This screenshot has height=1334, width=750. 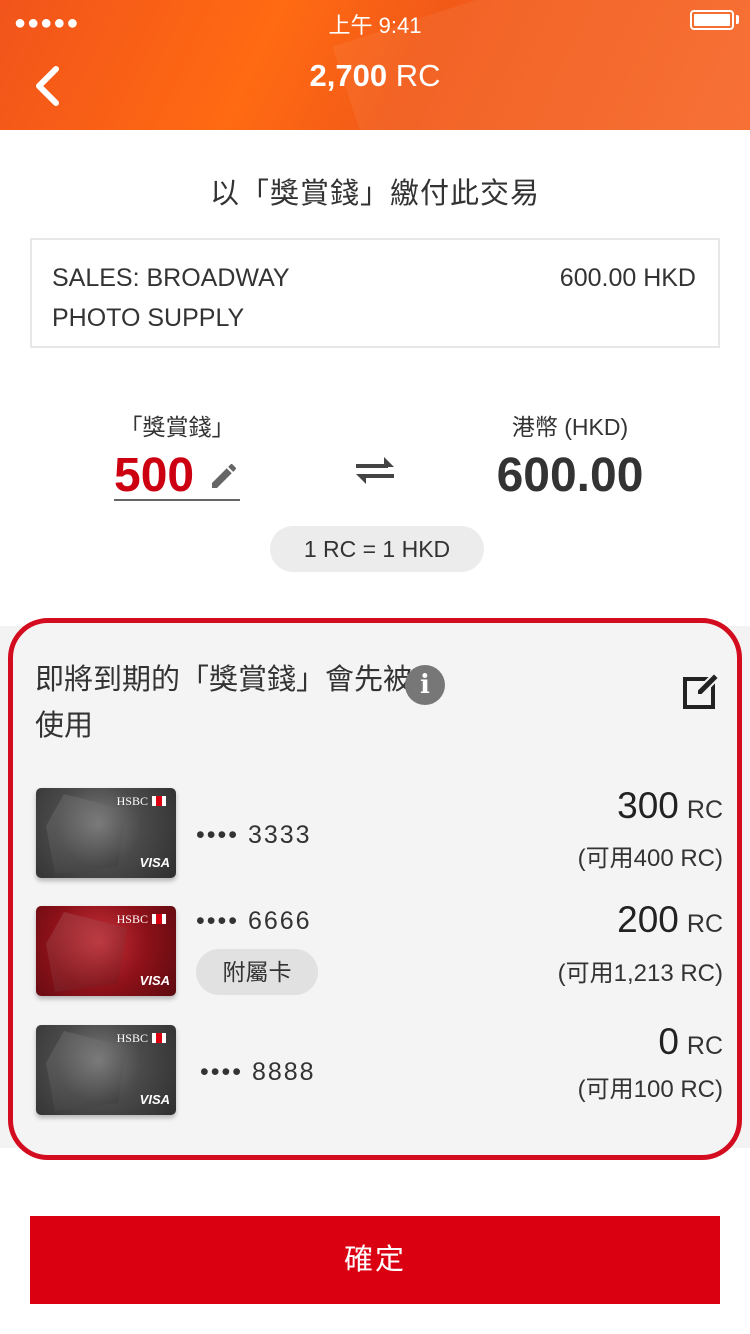 What do you see at coordinates (171, 298) in the screenshot?
I see `transaction-merchant: SALES: BROADWAY PHOTO SUPPLY` at bounding box center [171, 298].